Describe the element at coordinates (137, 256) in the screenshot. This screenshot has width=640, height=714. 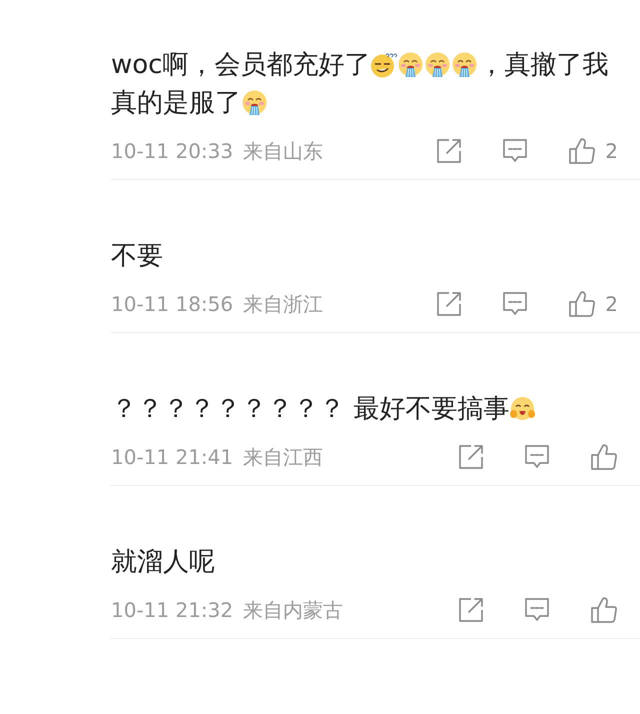
I see `comment-text: 不要` at that location.